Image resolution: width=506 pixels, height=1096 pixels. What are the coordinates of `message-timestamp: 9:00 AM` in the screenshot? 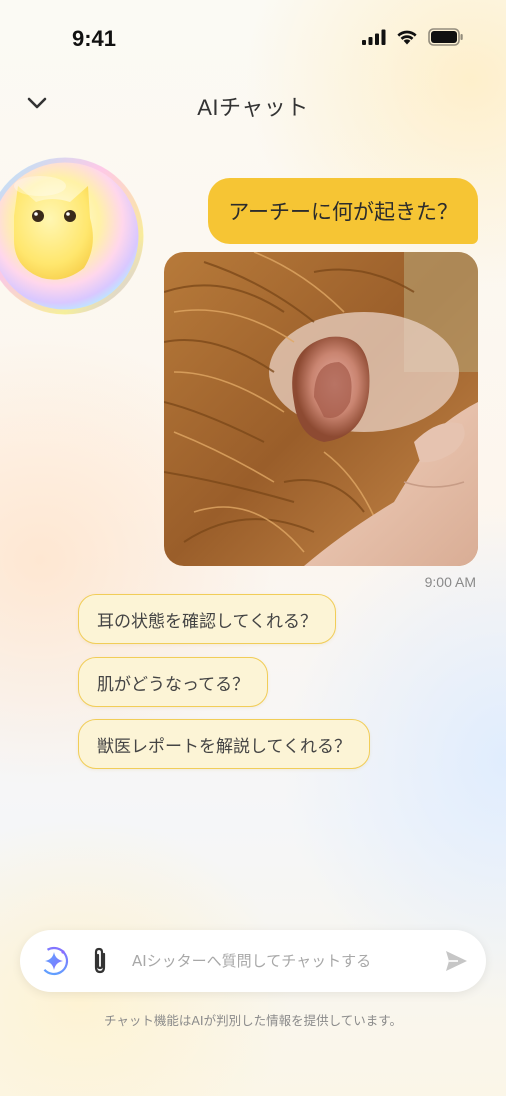 It's located at (450, 582).